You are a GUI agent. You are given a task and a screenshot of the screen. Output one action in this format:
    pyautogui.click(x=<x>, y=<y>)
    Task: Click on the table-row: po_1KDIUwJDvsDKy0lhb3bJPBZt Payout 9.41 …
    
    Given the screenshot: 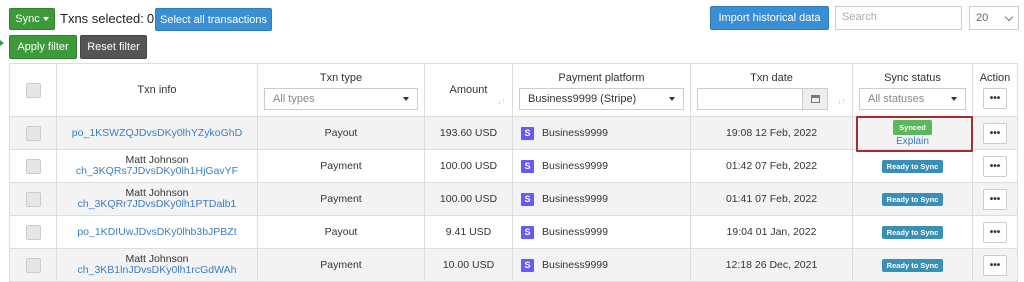 What is the action you would take?
    pyautogui.click(x=513, y=232)
    